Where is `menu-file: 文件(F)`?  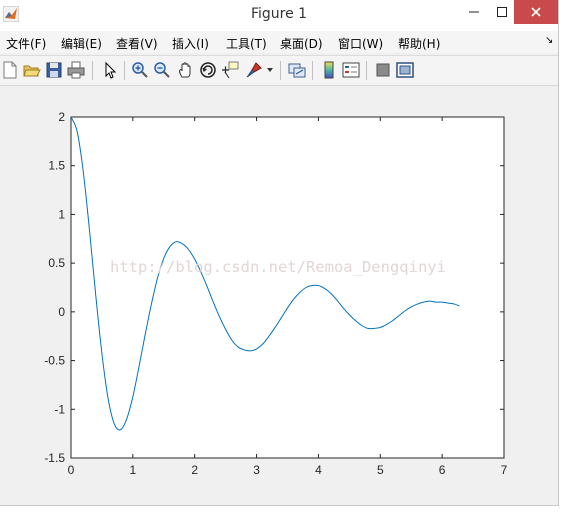 menu-file: 文件(F) is located at coordinates (26, 43).